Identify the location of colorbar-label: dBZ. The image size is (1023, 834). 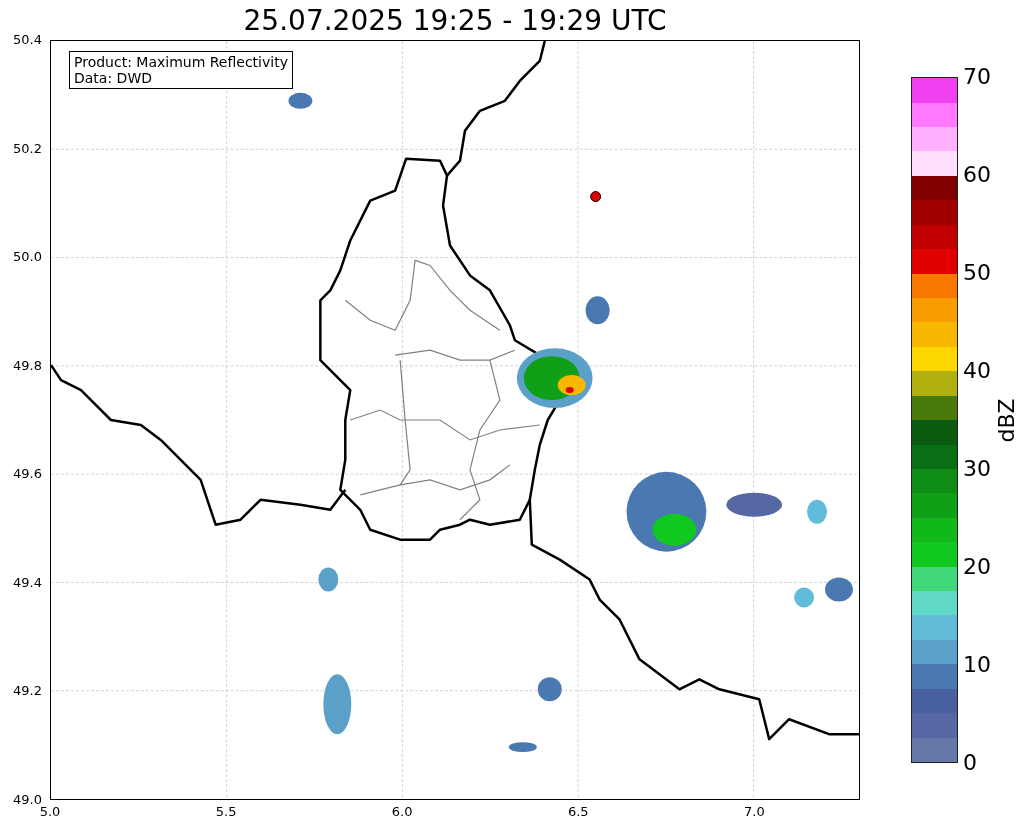
(1006, 420).